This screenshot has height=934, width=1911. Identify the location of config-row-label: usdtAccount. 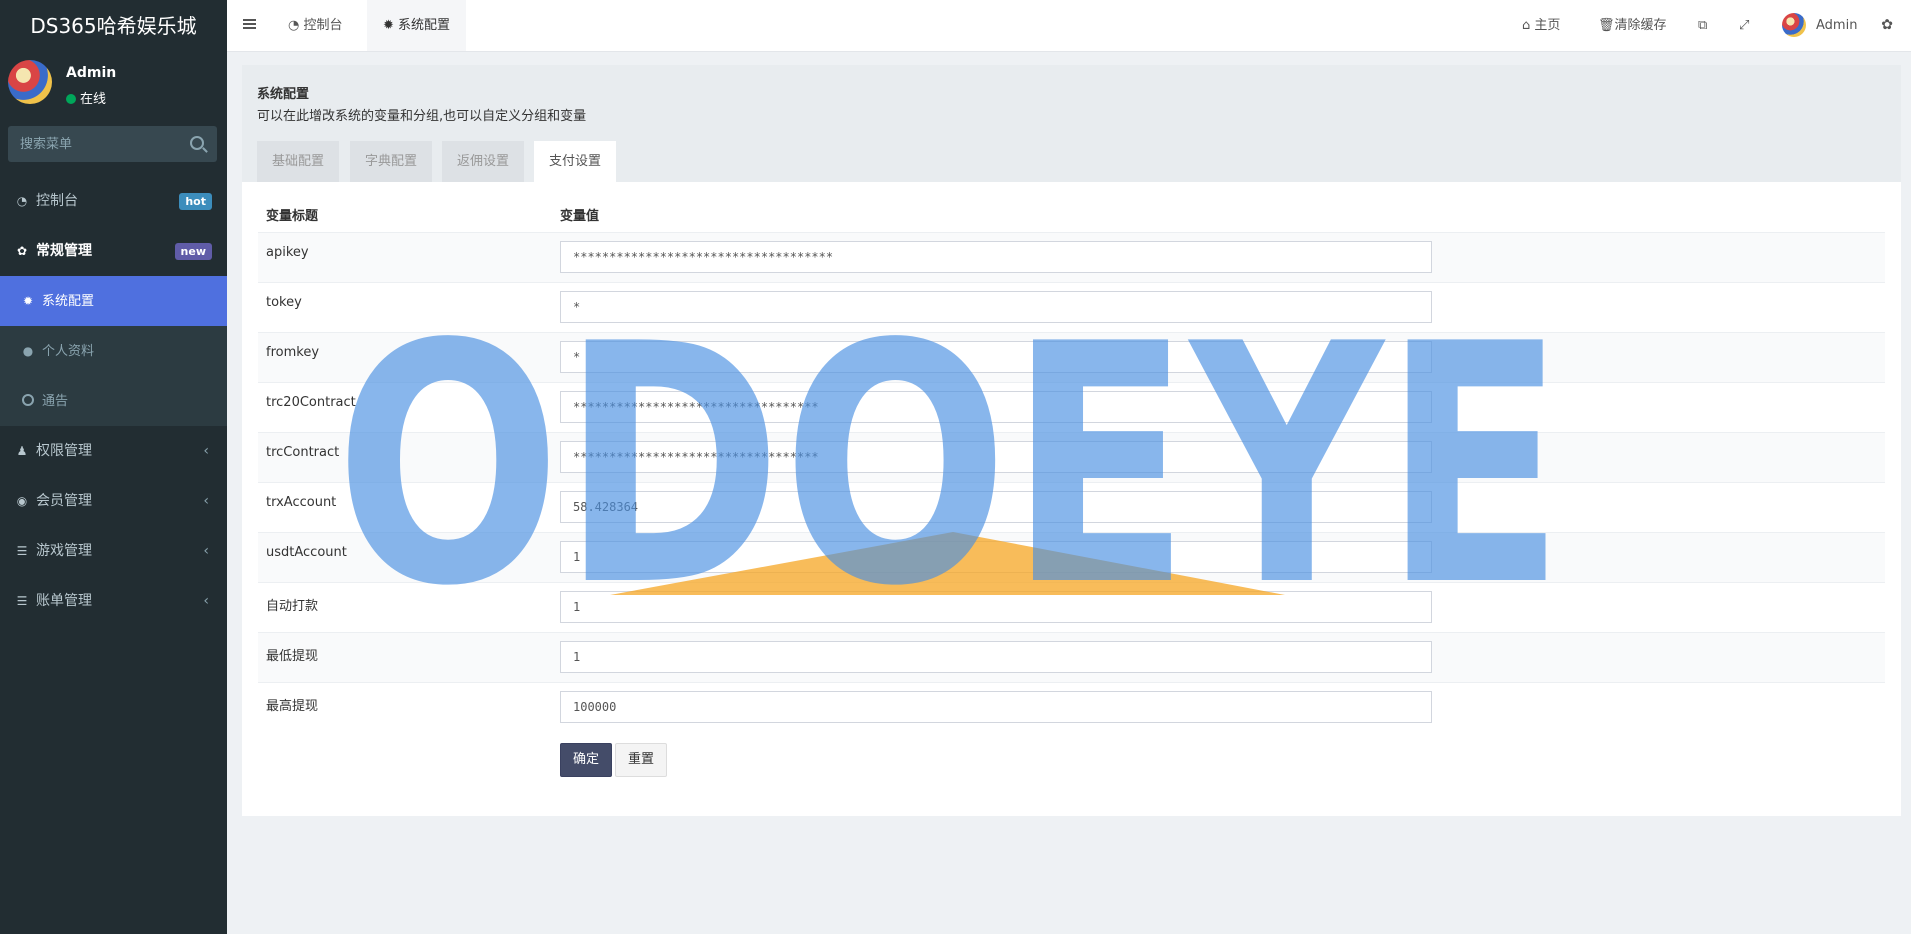
(306, 552).